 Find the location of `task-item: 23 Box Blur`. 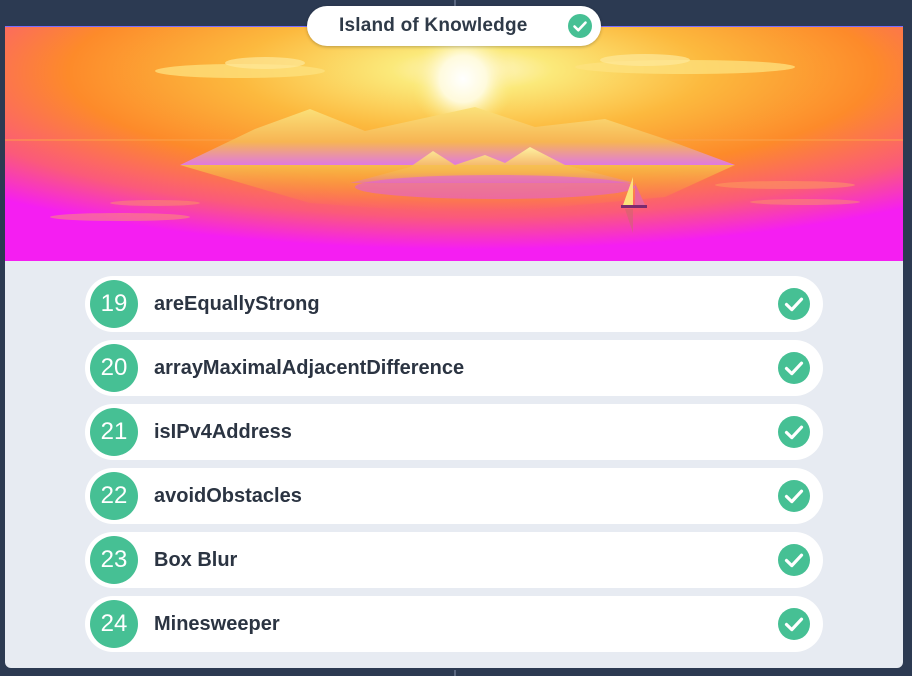

task-item: 23 Box Blur is located at coordinates (454, 560).